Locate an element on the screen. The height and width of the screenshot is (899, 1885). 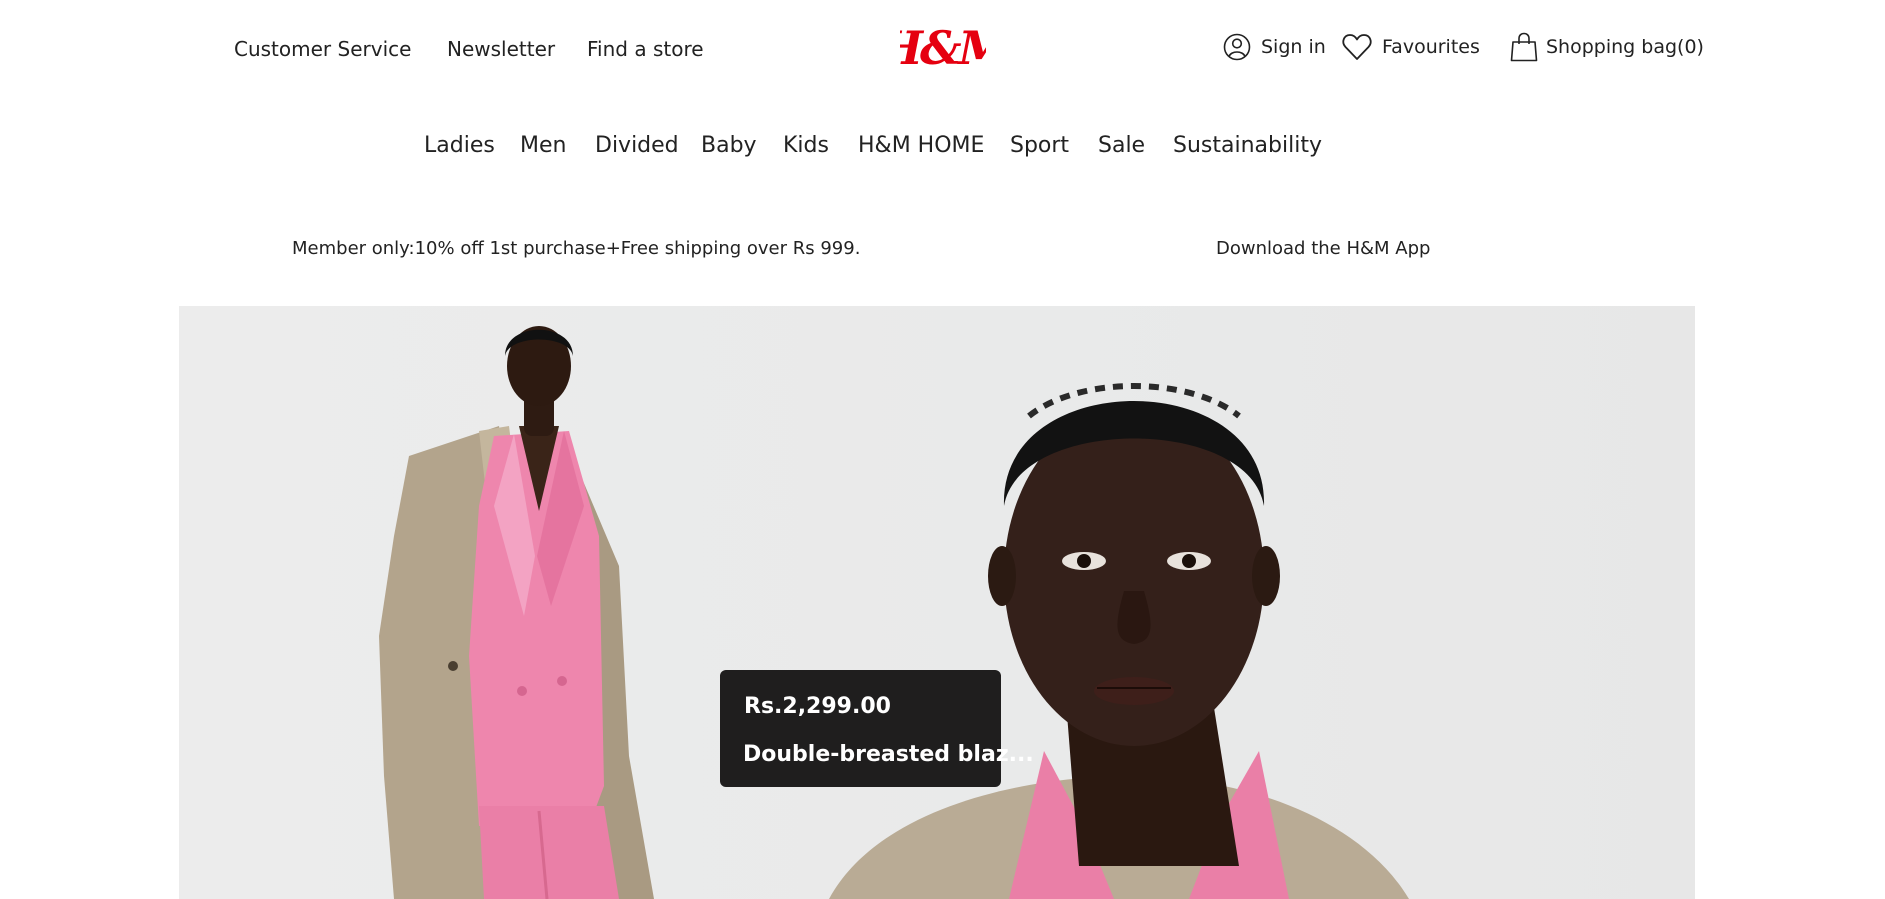
nav-kids: Kids is located at coordinates (806, 145).